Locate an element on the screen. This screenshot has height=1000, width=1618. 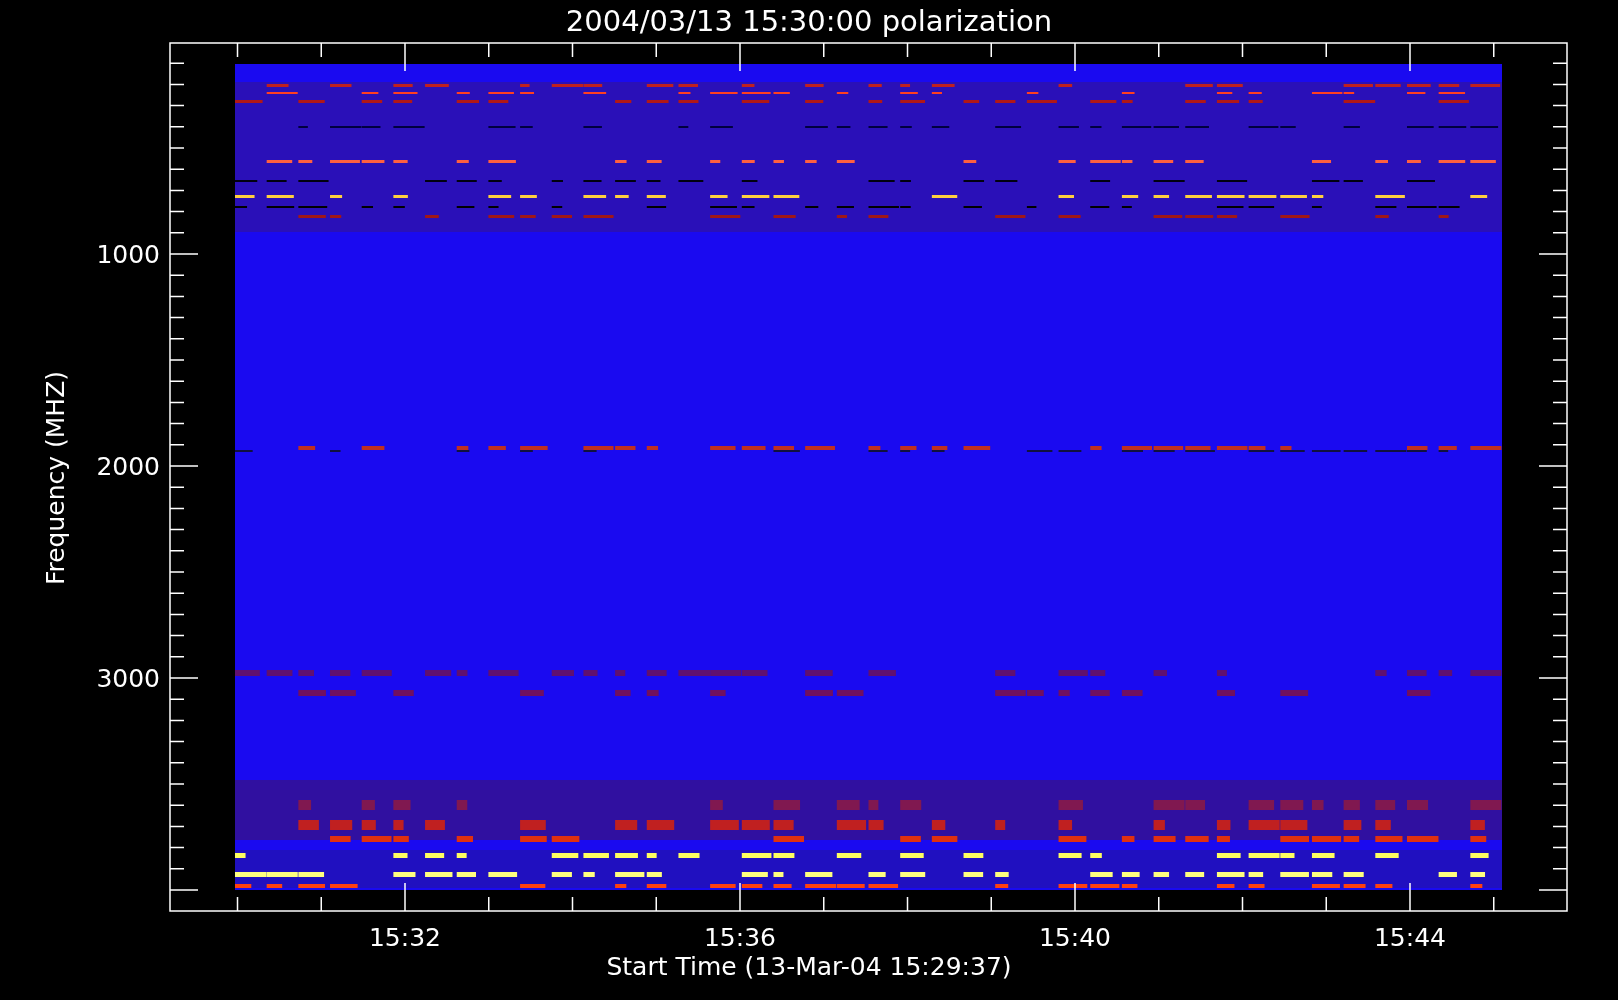
x-tick-label: 15:36 is located at coordinates (740, 937).